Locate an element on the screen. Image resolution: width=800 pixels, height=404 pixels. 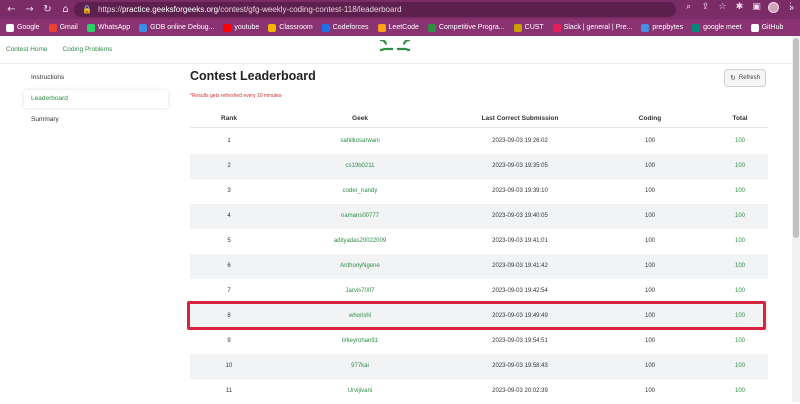
bookmark-item: Gmail is located at coordinates (63, 27).